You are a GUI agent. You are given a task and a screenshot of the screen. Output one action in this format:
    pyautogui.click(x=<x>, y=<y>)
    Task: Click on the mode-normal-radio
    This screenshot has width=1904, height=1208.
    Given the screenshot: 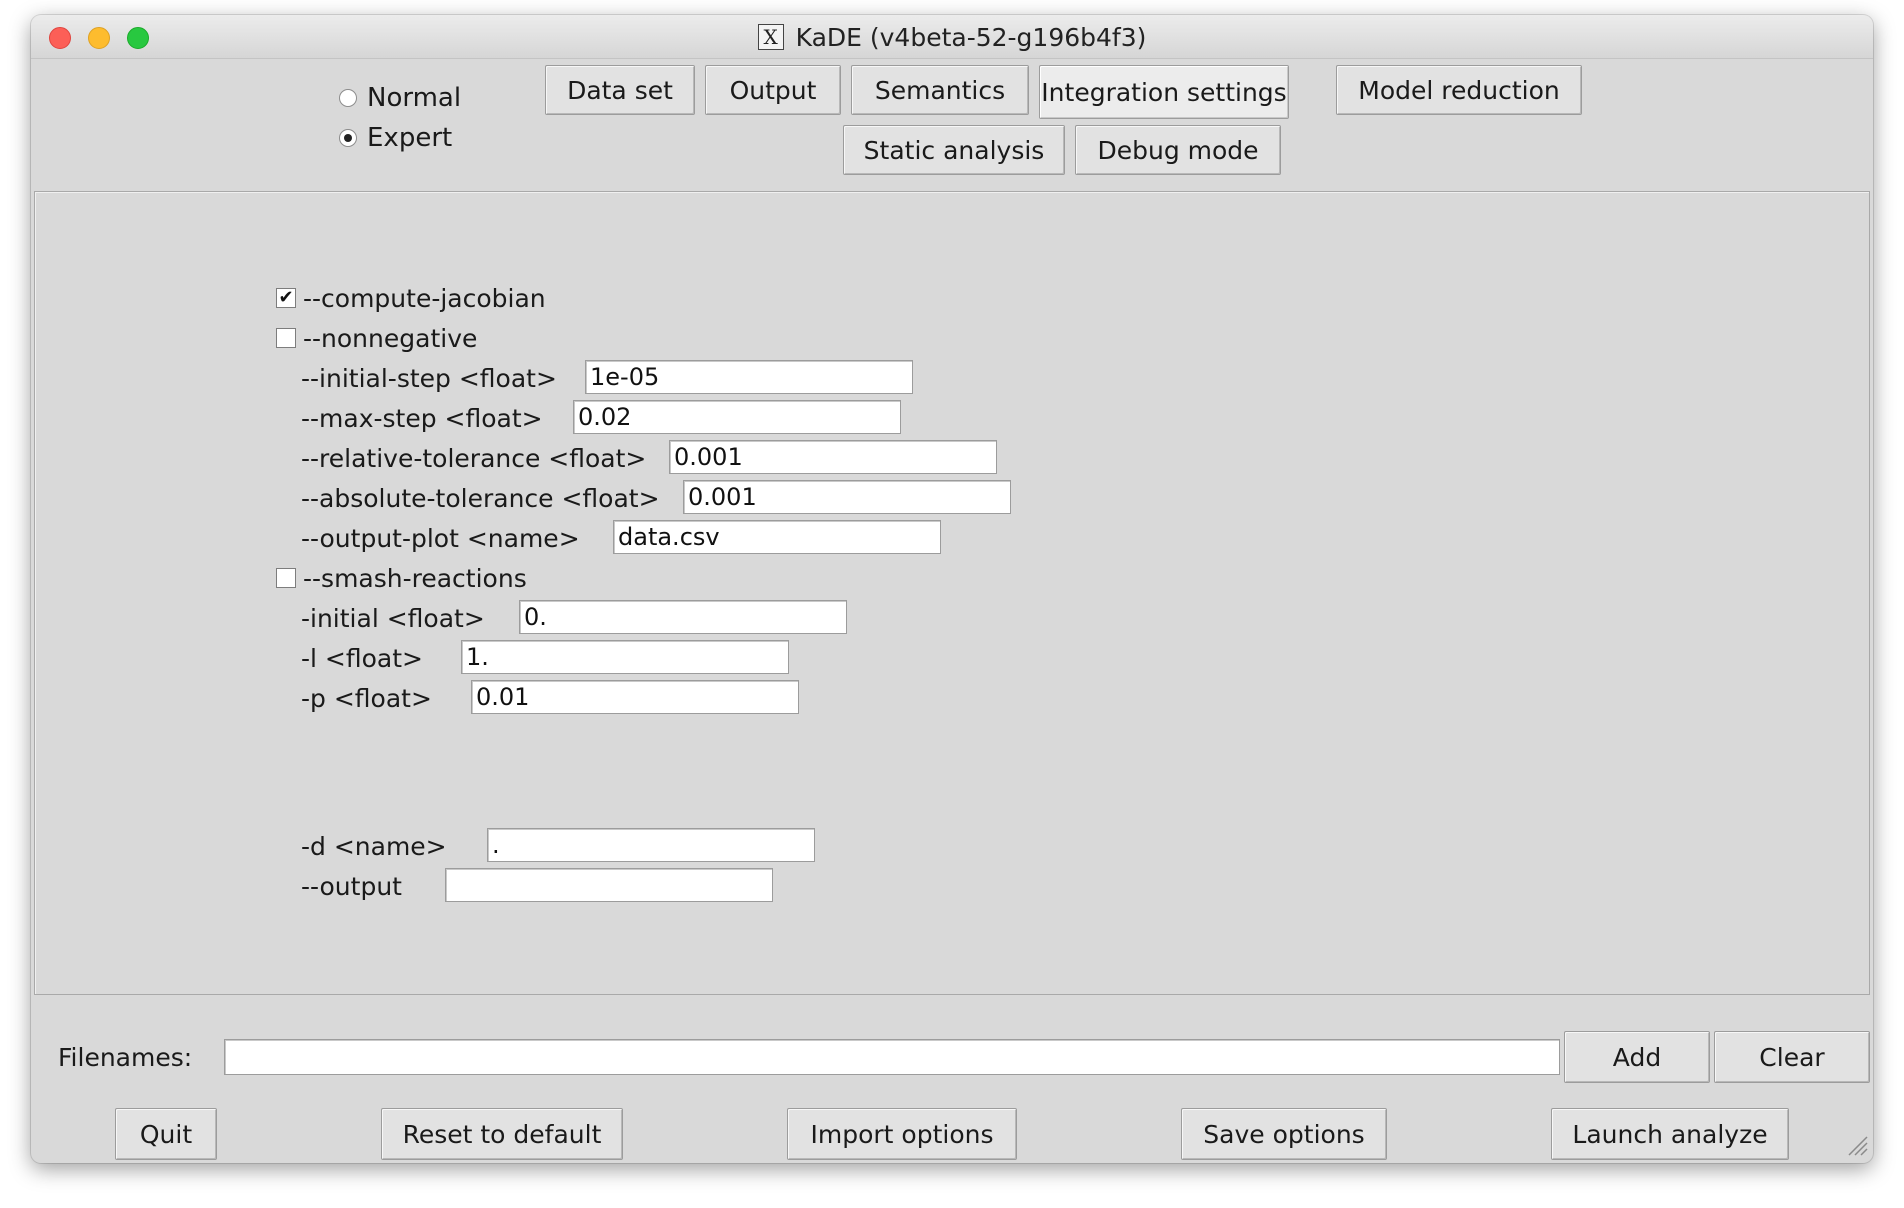 What is the action you would take?
    pyautogui.click(x=348, y=98)
    